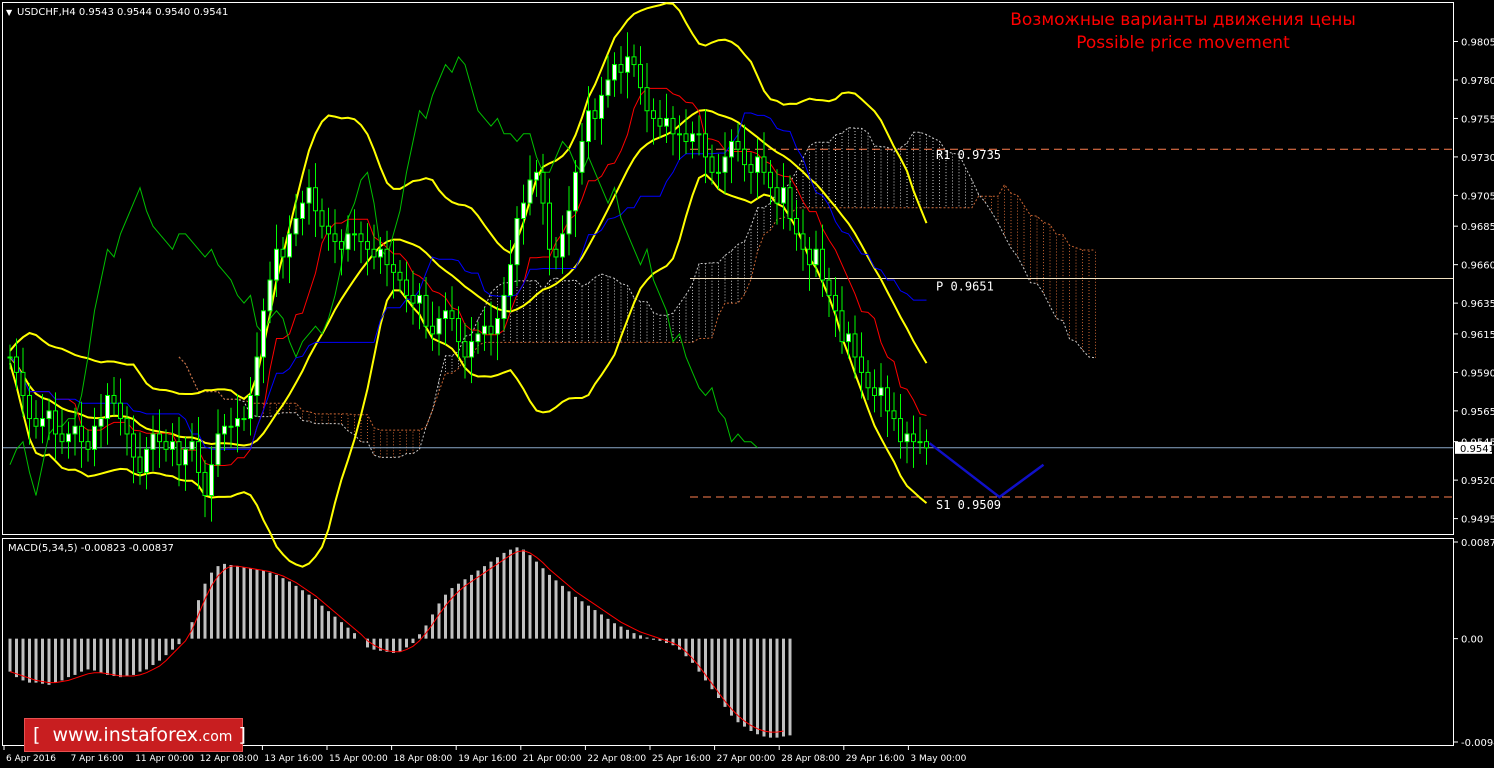  I want to click on macd-y-tick-label: 0.00879, so click(1477, 543).